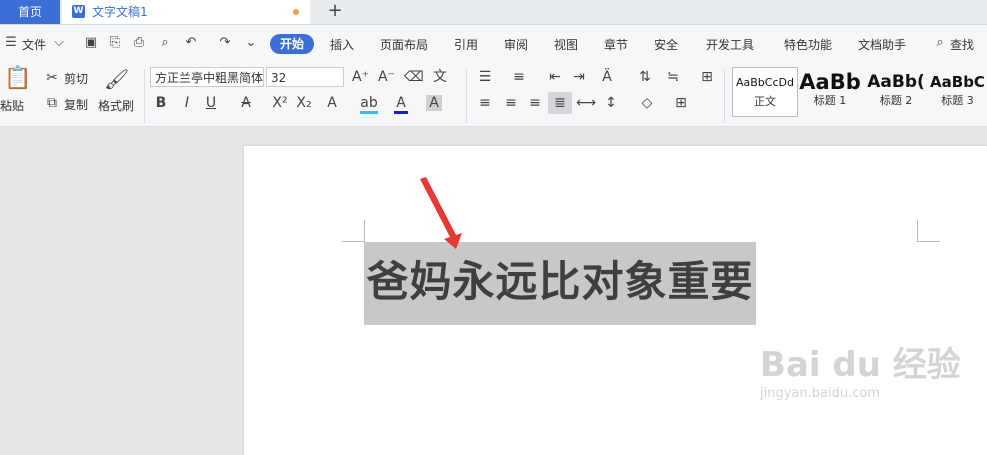 The width and height of the screenshot is (987, 455). What do you see at coordinates (940, 43) in the screenshot?
I see `search-icon: ⌕` at bounding box center [940, 43].